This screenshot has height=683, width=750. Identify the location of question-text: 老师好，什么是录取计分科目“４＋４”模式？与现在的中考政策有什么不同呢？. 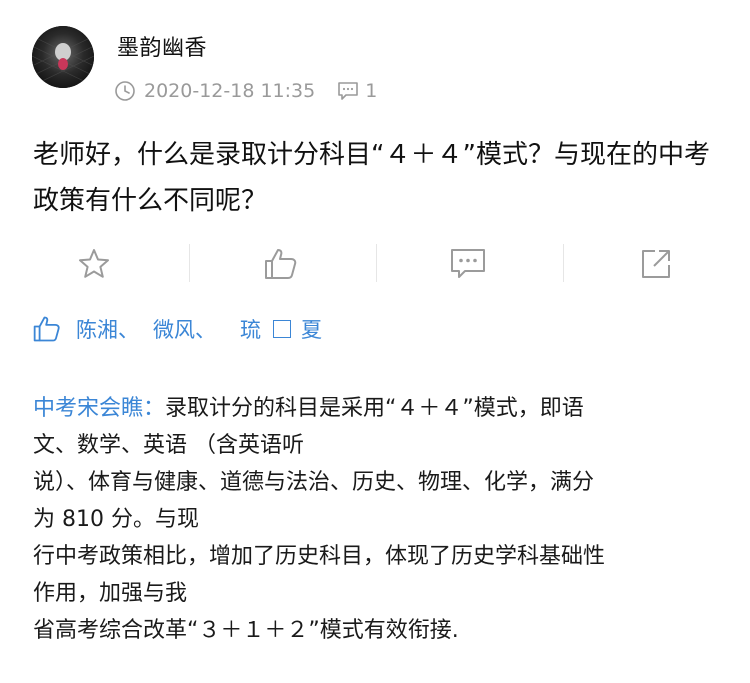
(371, 178).